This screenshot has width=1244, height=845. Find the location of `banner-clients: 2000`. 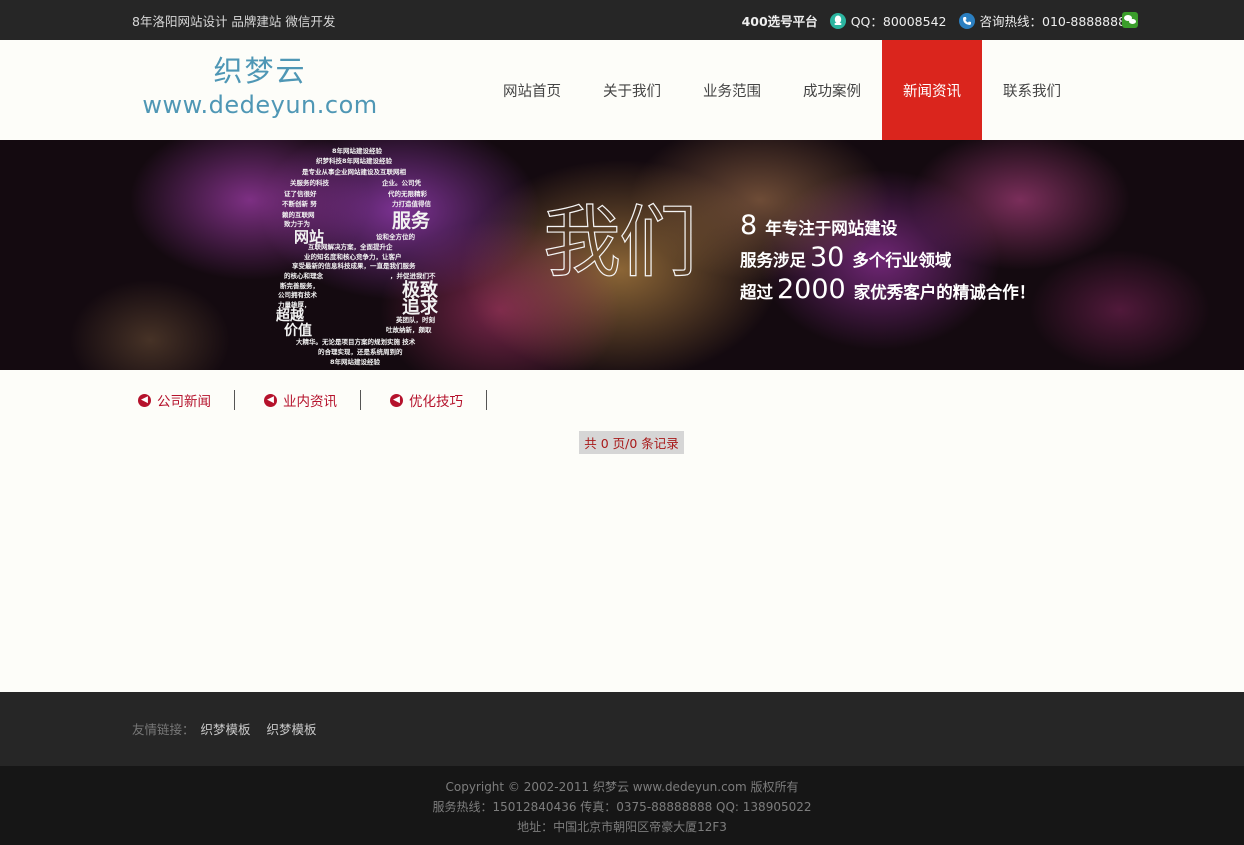

banner-clients: 2000 is located at coordinates (811, 289).